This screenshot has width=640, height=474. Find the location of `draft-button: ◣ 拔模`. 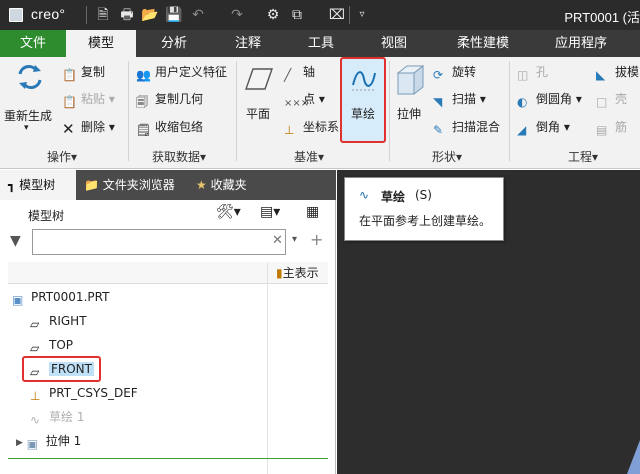

draft-button: ◣ 拔模 is located at coordinates (617, 72).